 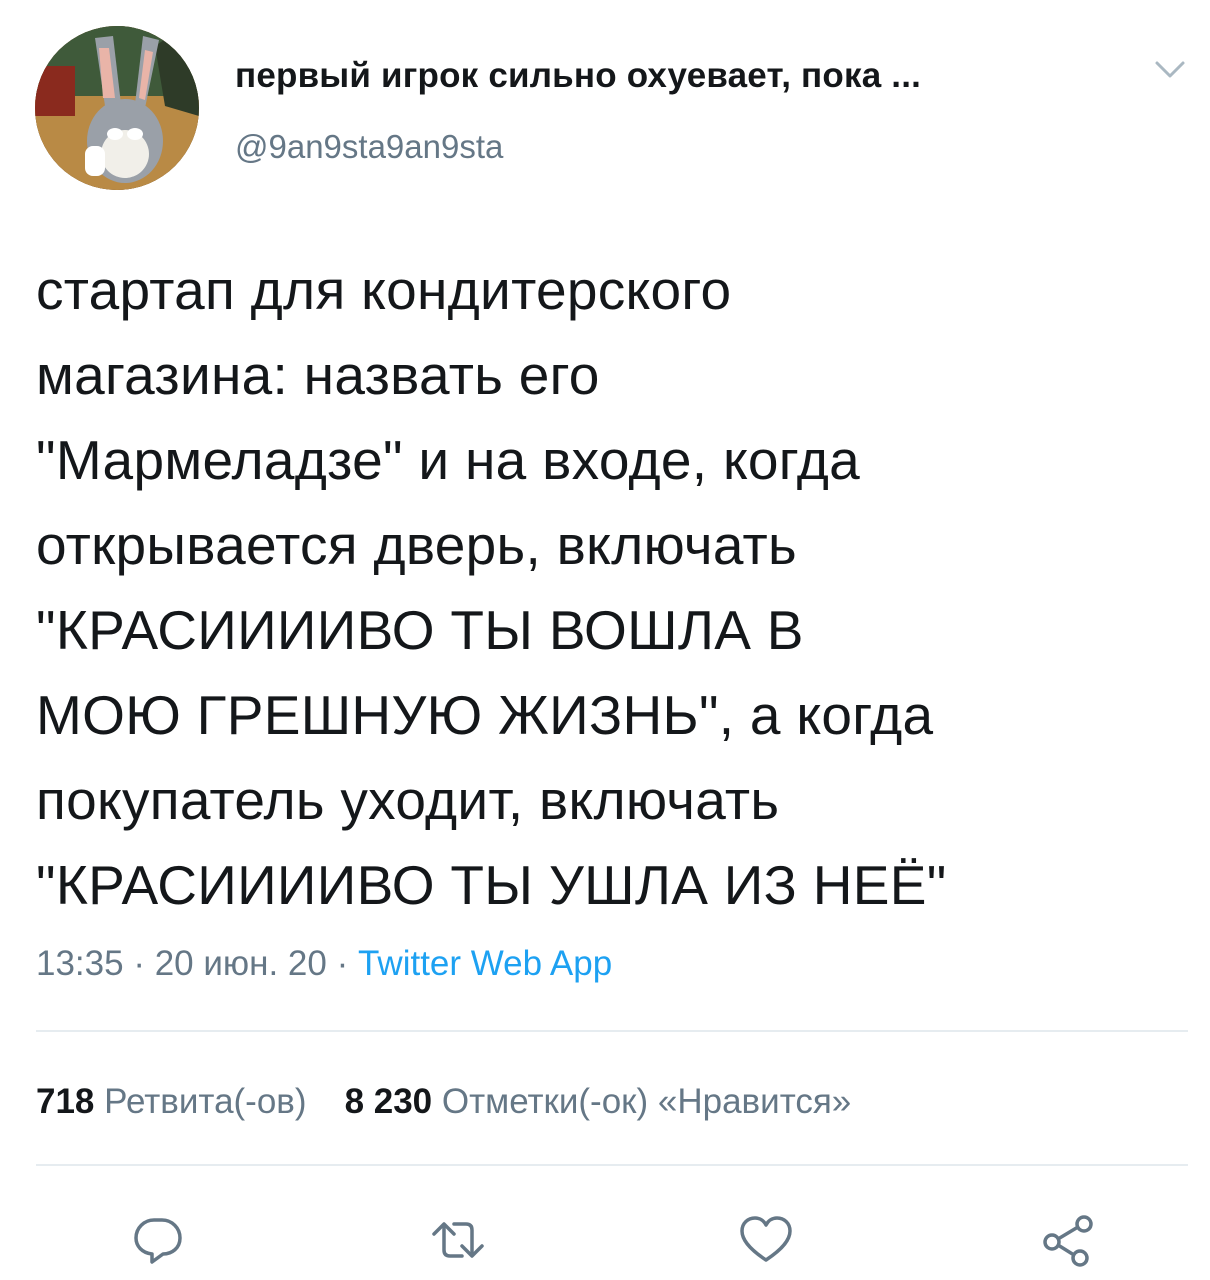 What do you see at coordinates (458, 1240) in the screenshot?
I see `retweet-icon` at bounding box center [458, 1240].